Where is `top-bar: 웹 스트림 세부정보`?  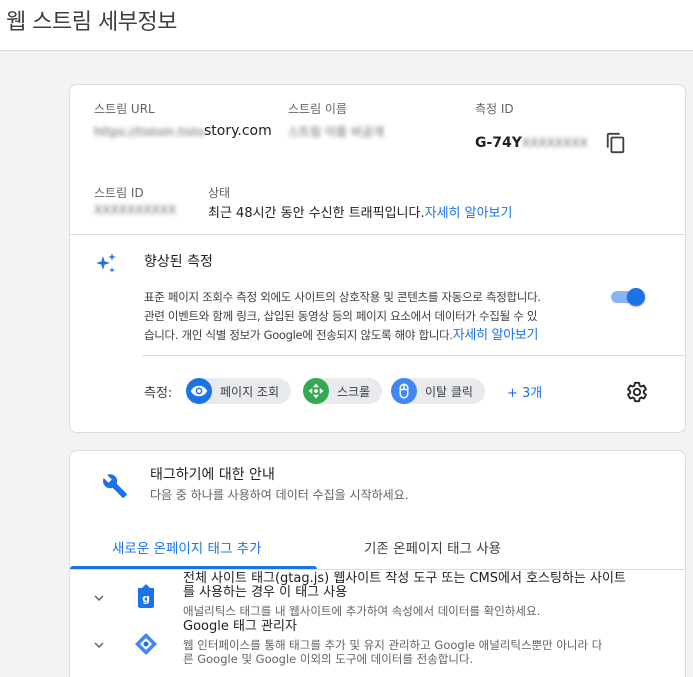
top-bar: 웹 스트림 세부정보 is located at coordinates (346, 25).